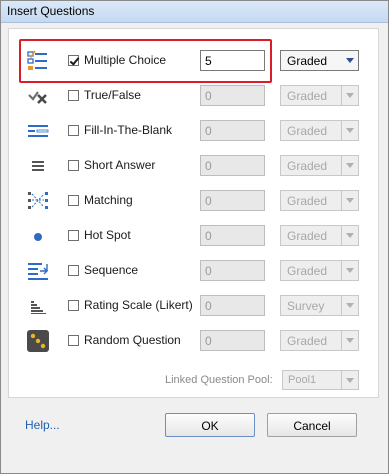 Image resolution: width=389 pixels, height=474 pixels. I want to click on question-type-label: Matching, so click(108, 200).